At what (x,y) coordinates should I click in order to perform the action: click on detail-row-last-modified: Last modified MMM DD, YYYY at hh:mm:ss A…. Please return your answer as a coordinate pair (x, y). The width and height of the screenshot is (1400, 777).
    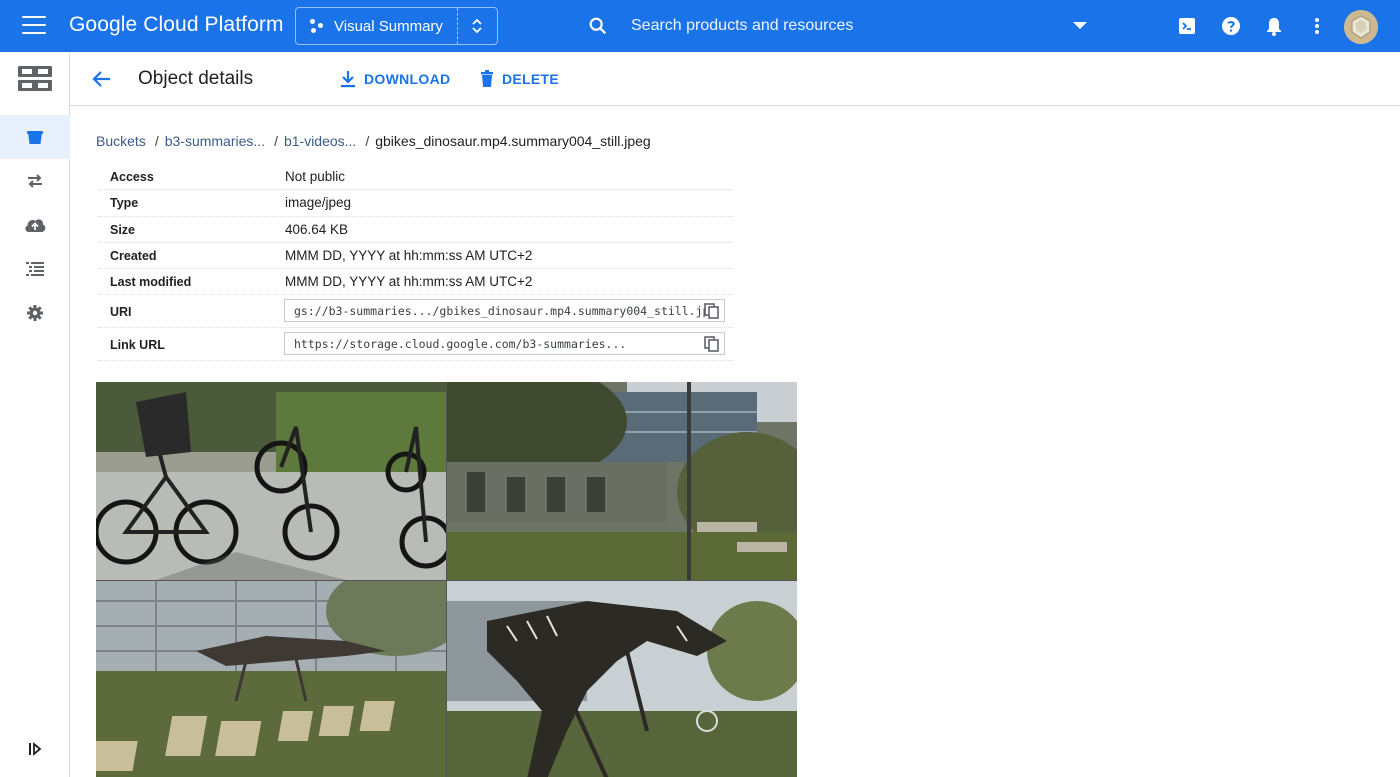
    Looking at the image, I should click on (416, 282).